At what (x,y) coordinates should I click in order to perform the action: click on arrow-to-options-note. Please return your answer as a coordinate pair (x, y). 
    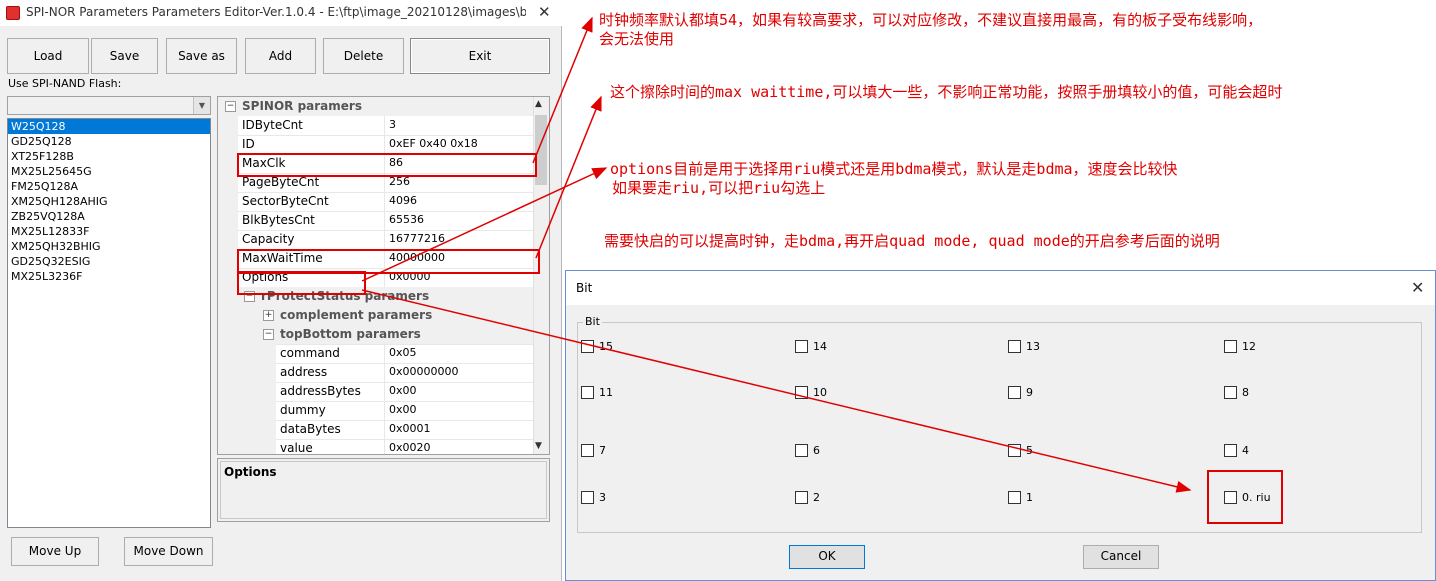
    Looking at the image, I should click on (484, 224).